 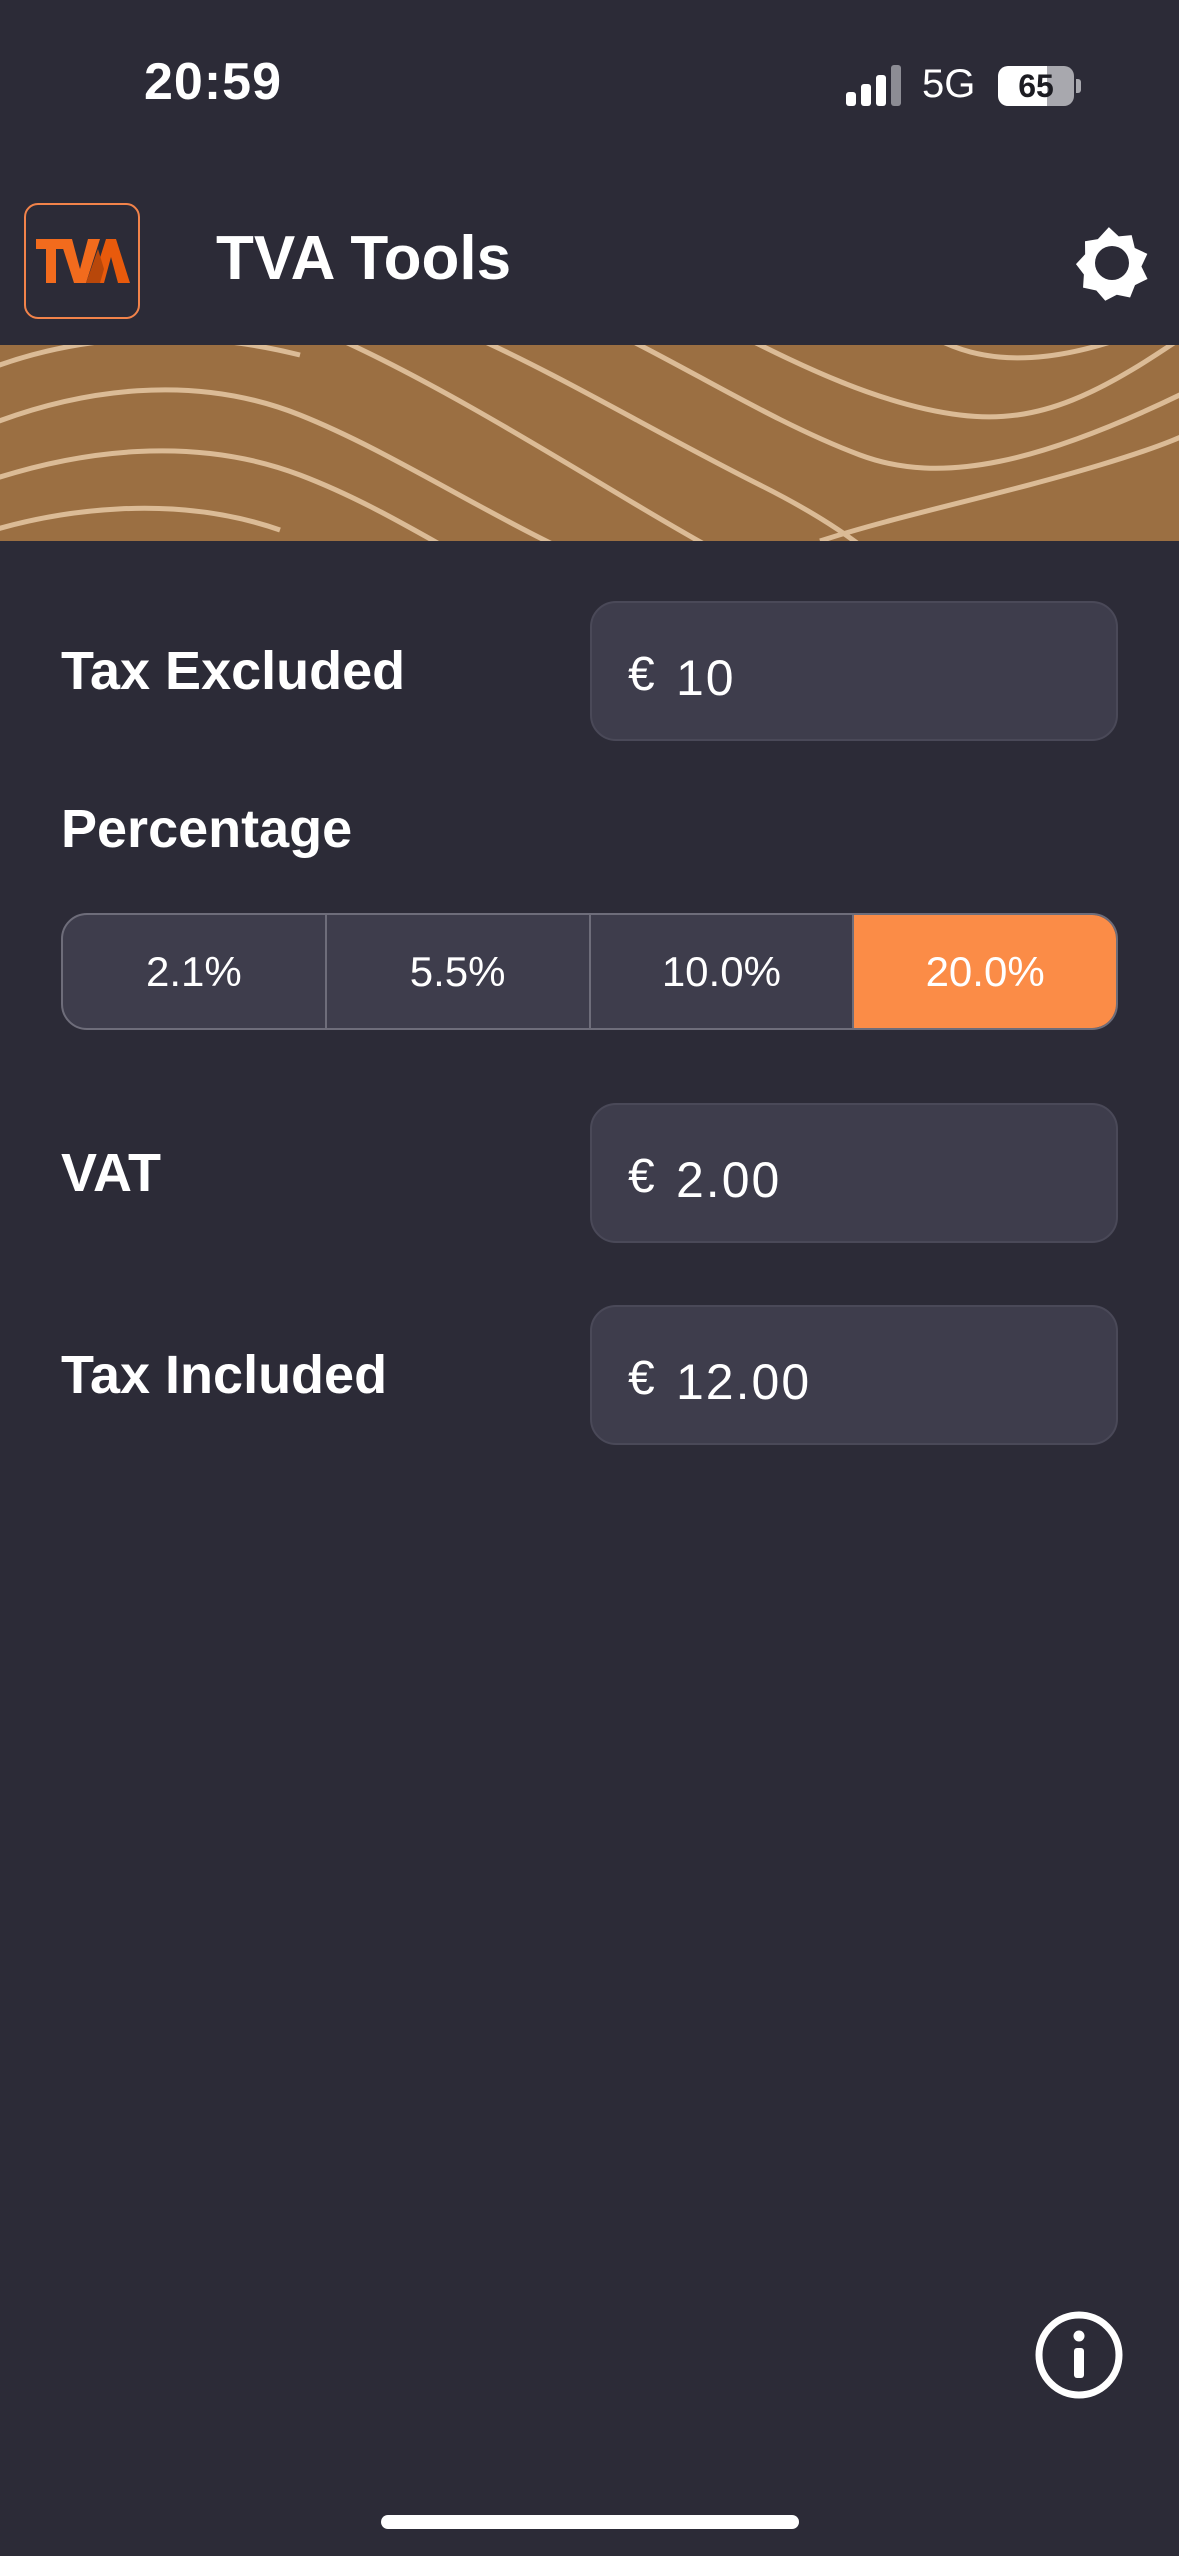 I want to click on percentage-selector: 2.1% 5.5% 10.0% 20.0%, so click(x=589, y=971).